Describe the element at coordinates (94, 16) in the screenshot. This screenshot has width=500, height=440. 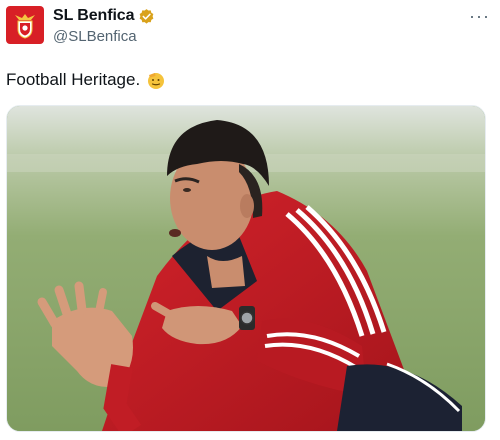
I see `display-name: SL Benfica` at that location.